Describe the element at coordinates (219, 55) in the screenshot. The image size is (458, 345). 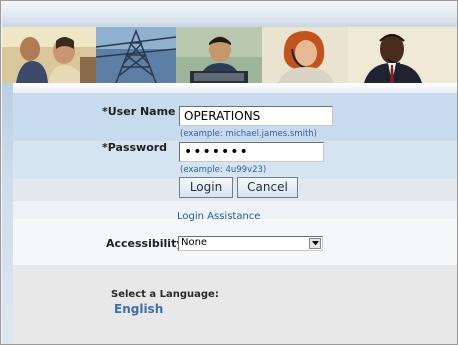
I see `man-at-laptop-photo` at that location.